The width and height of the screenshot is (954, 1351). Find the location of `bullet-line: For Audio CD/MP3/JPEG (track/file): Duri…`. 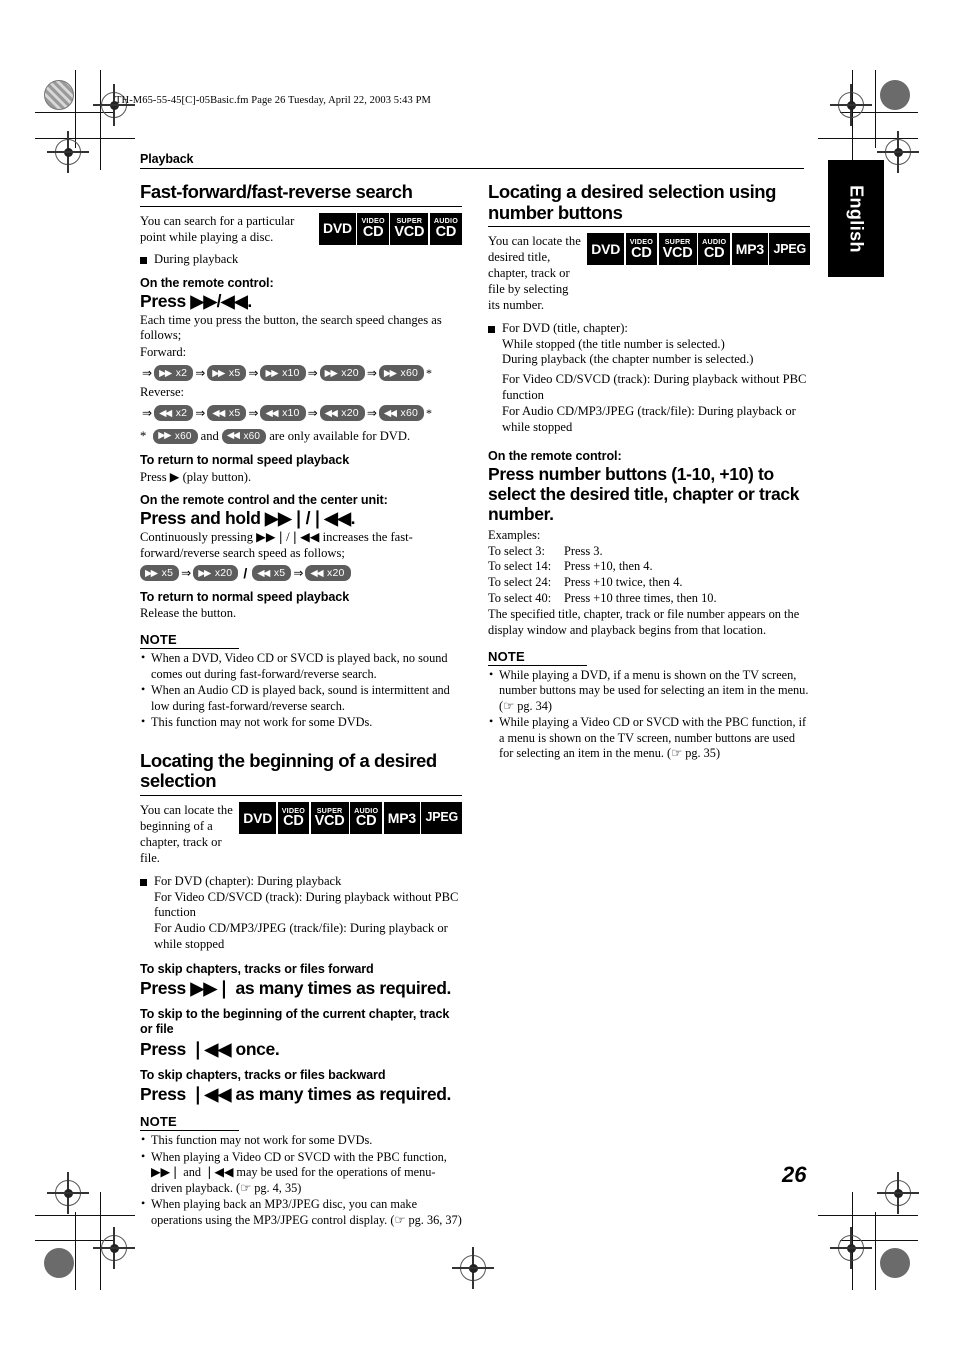

bullet-line: For Audio CD/MP3/JPEG (track/file): Duri… is located at coordinates (301, 936).